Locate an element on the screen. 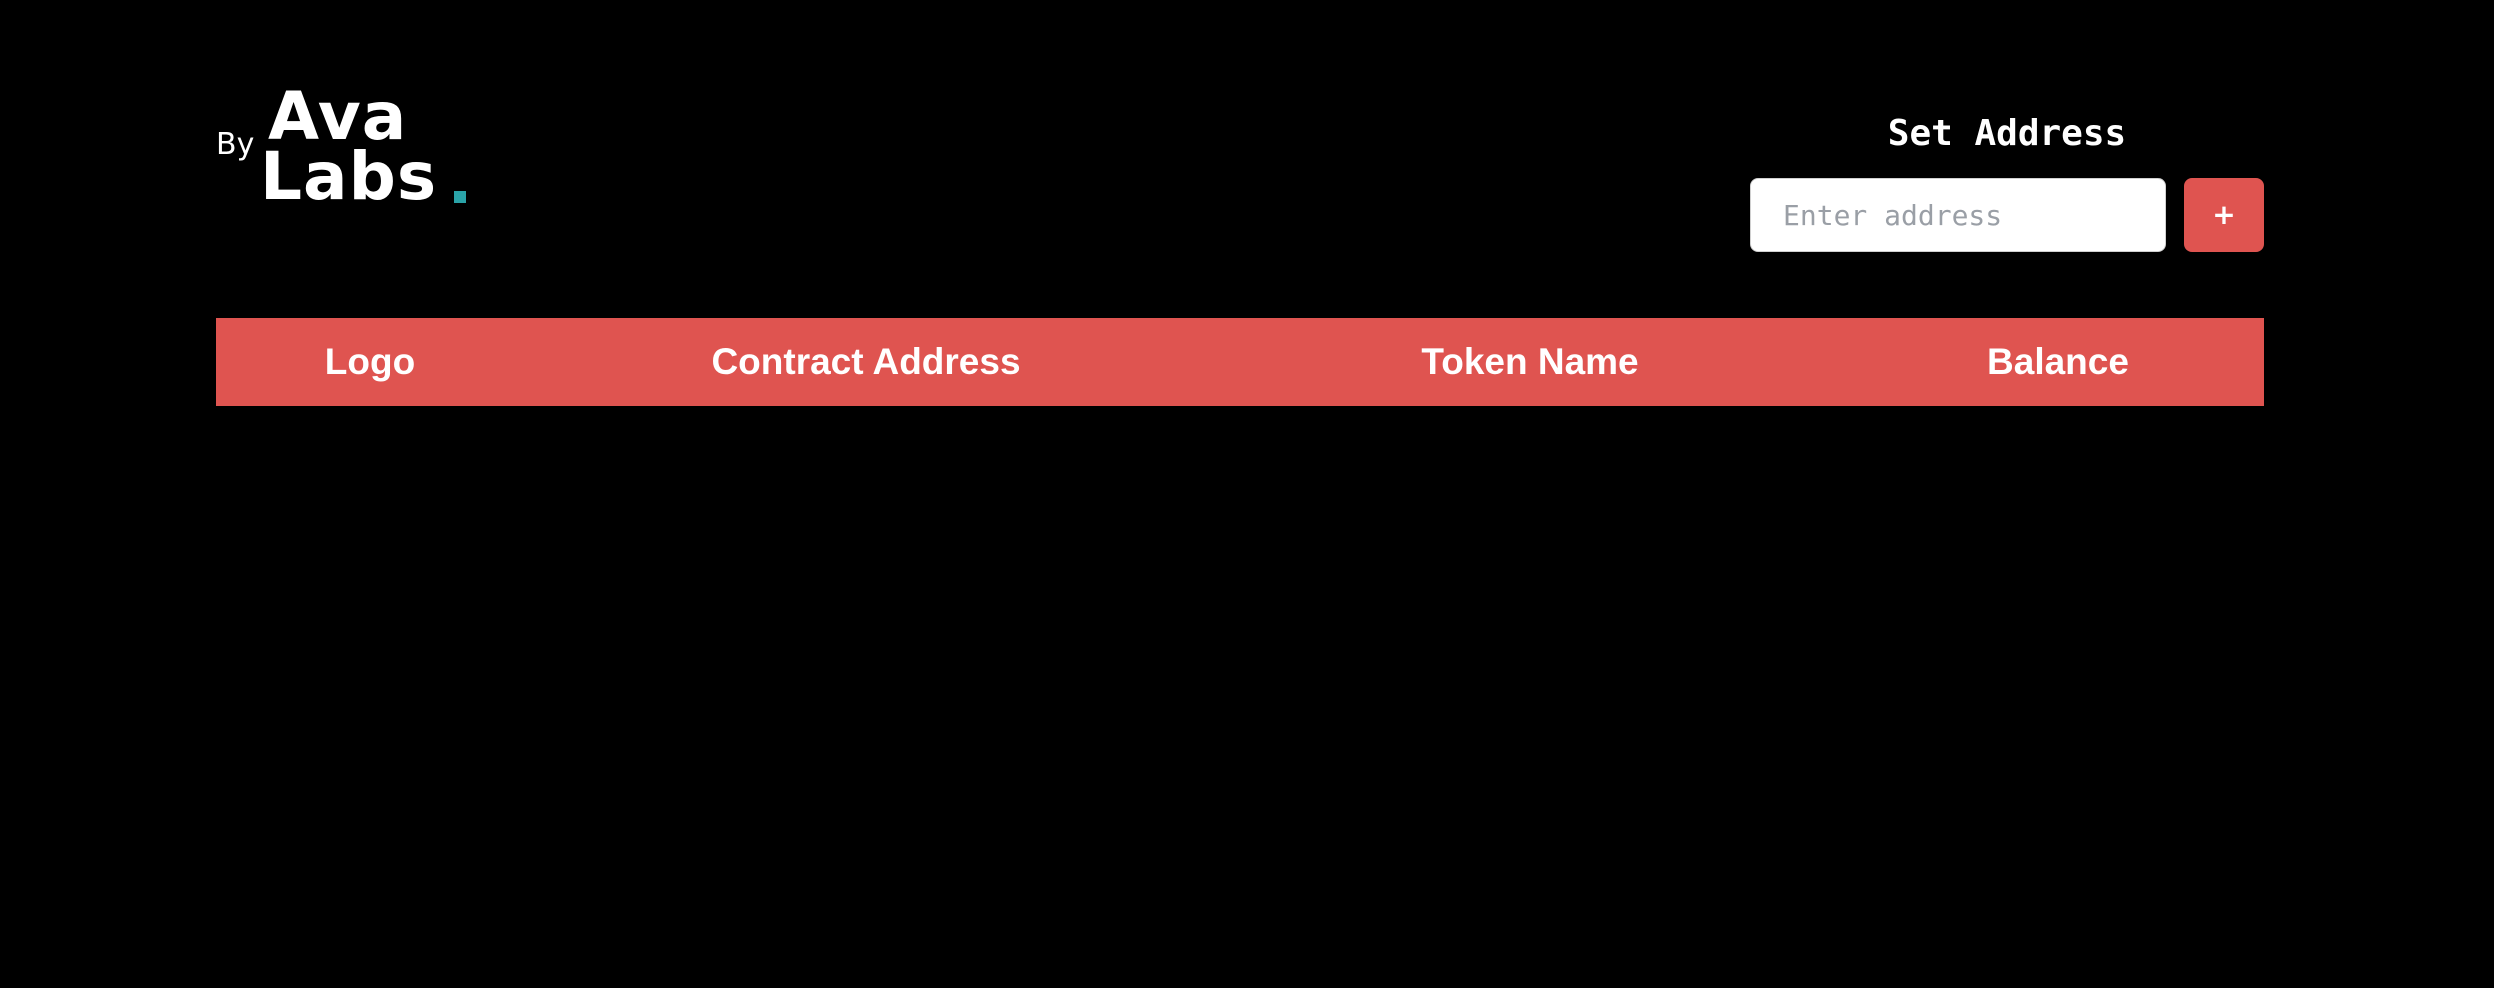 This screenshot has height=988, width=2494. column-header-balance: Balance is located at coordinates (2058, 361).